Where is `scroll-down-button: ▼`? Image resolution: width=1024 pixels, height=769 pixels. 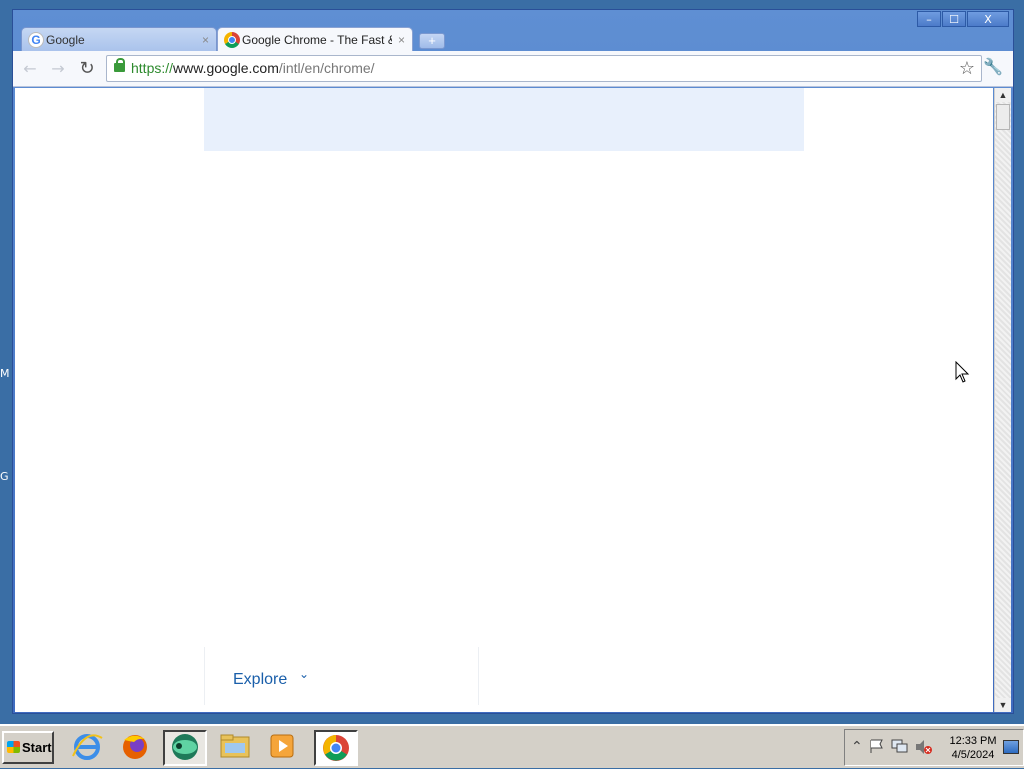
scroll-down-button: ▼ is located at coordinates (1003, 705).